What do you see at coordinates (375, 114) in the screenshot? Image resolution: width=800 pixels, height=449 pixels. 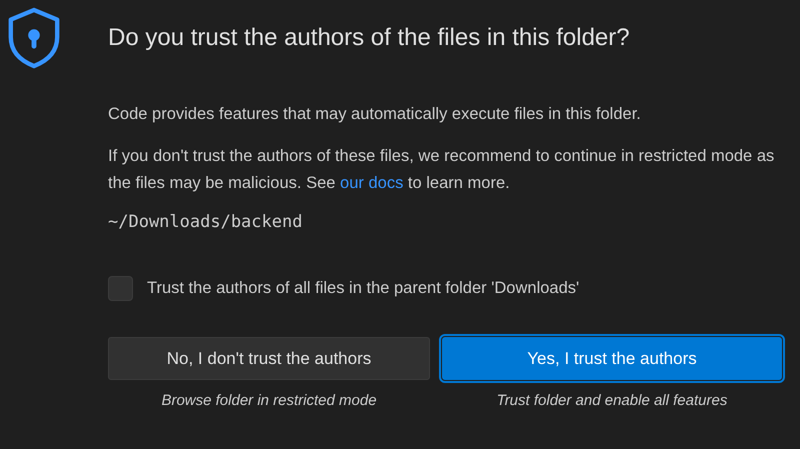 I see `message-text: Code provides features that may automatically execute files in this folder.` at bounding box center [375, 114].